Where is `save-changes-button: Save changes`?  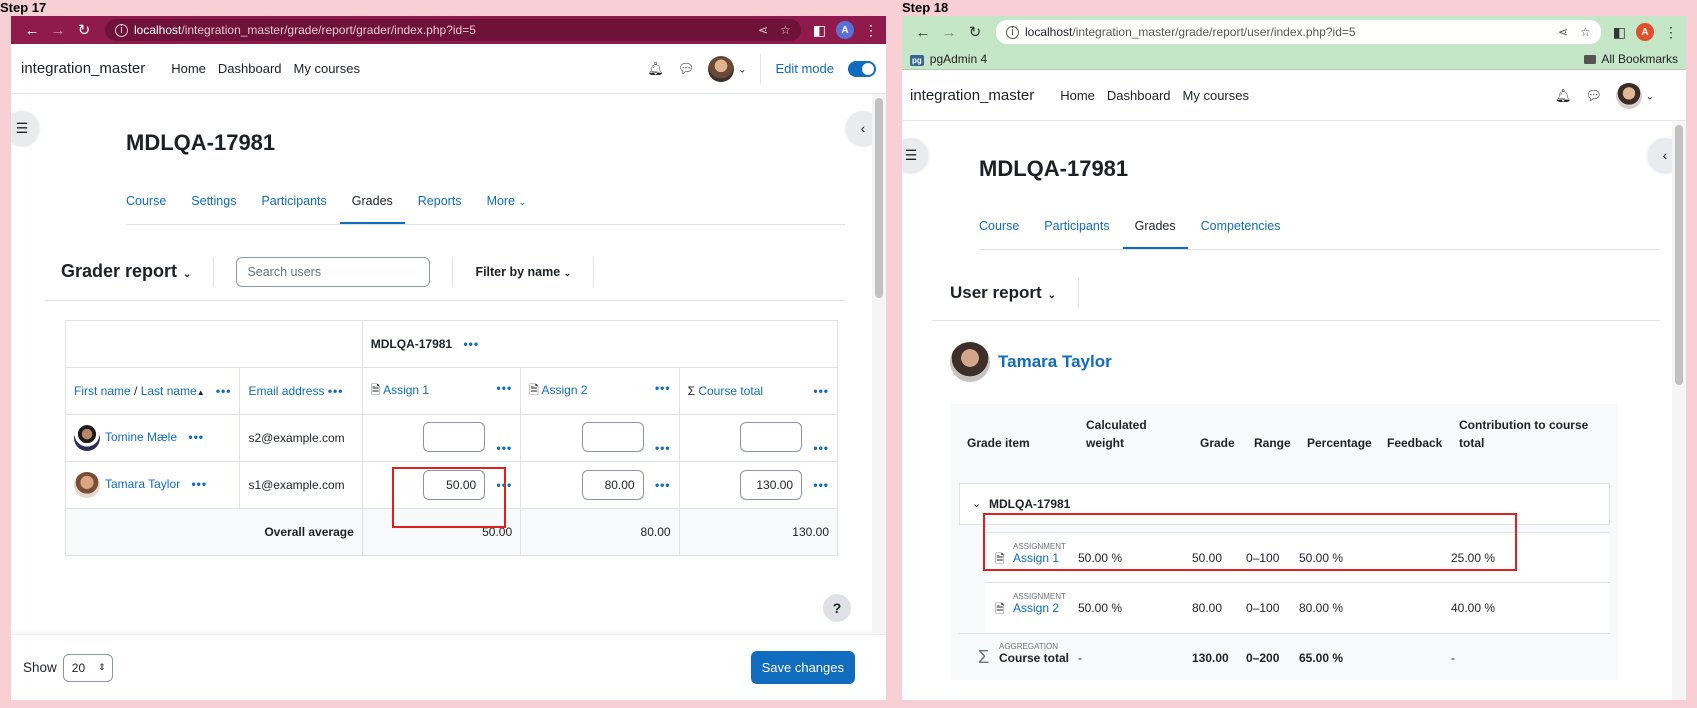 save-changes-button: Save changes is located at coordinates (802, 667).